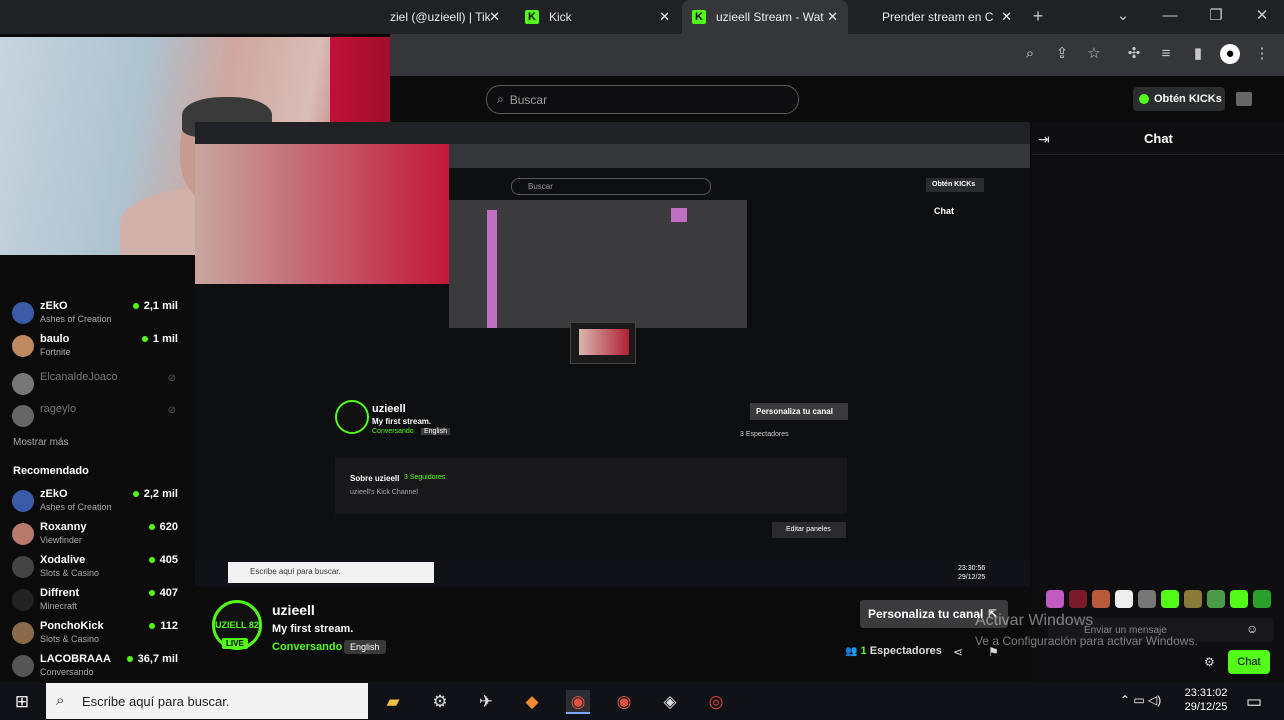  I want to click on tab-tiktok: ziel (@uzieell) | Tik ✕, so click(445, 17).